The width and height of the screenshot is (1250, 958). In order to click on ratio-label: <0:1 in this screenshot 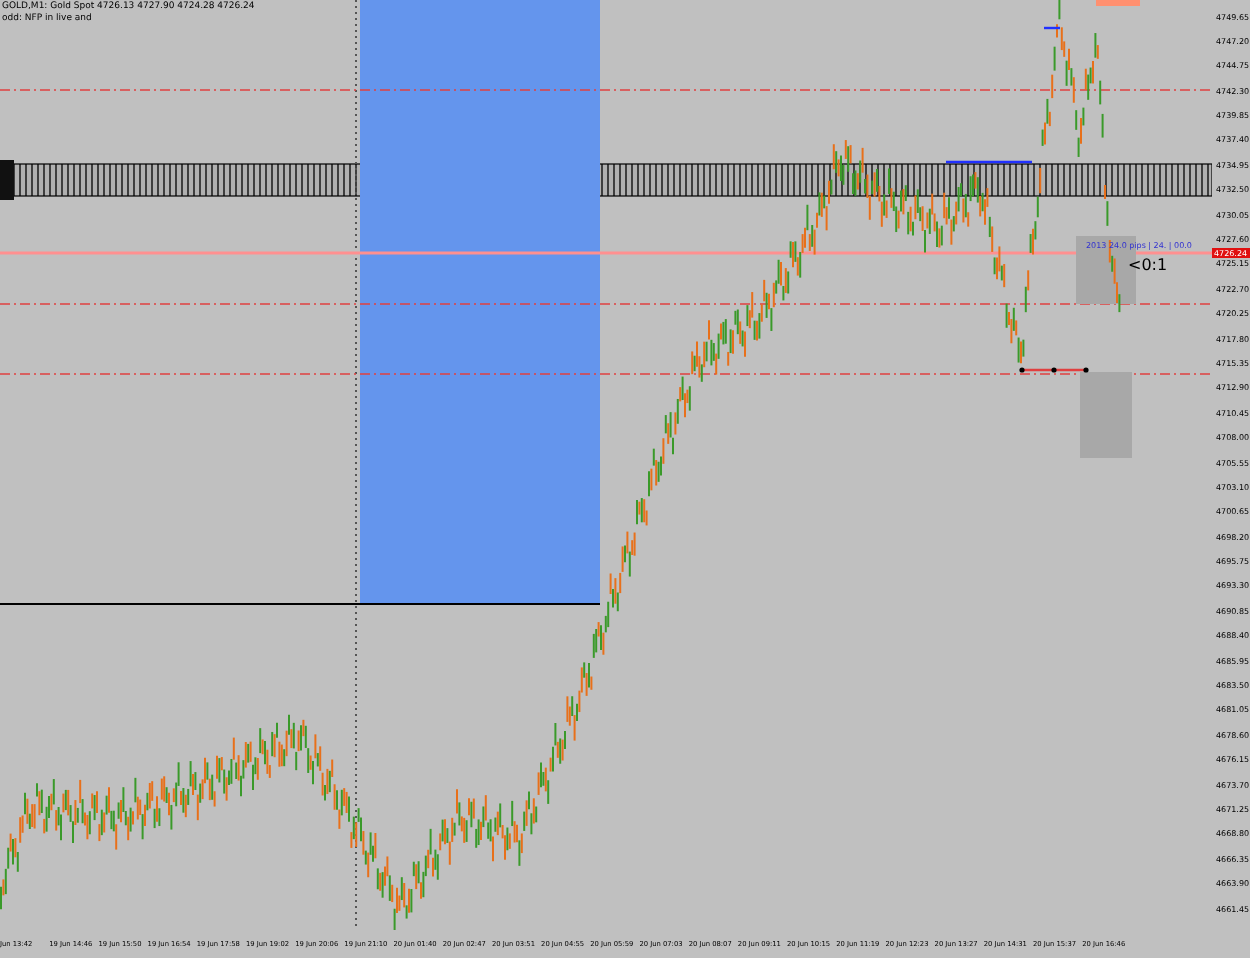, I will do `click(1148, 265)`.